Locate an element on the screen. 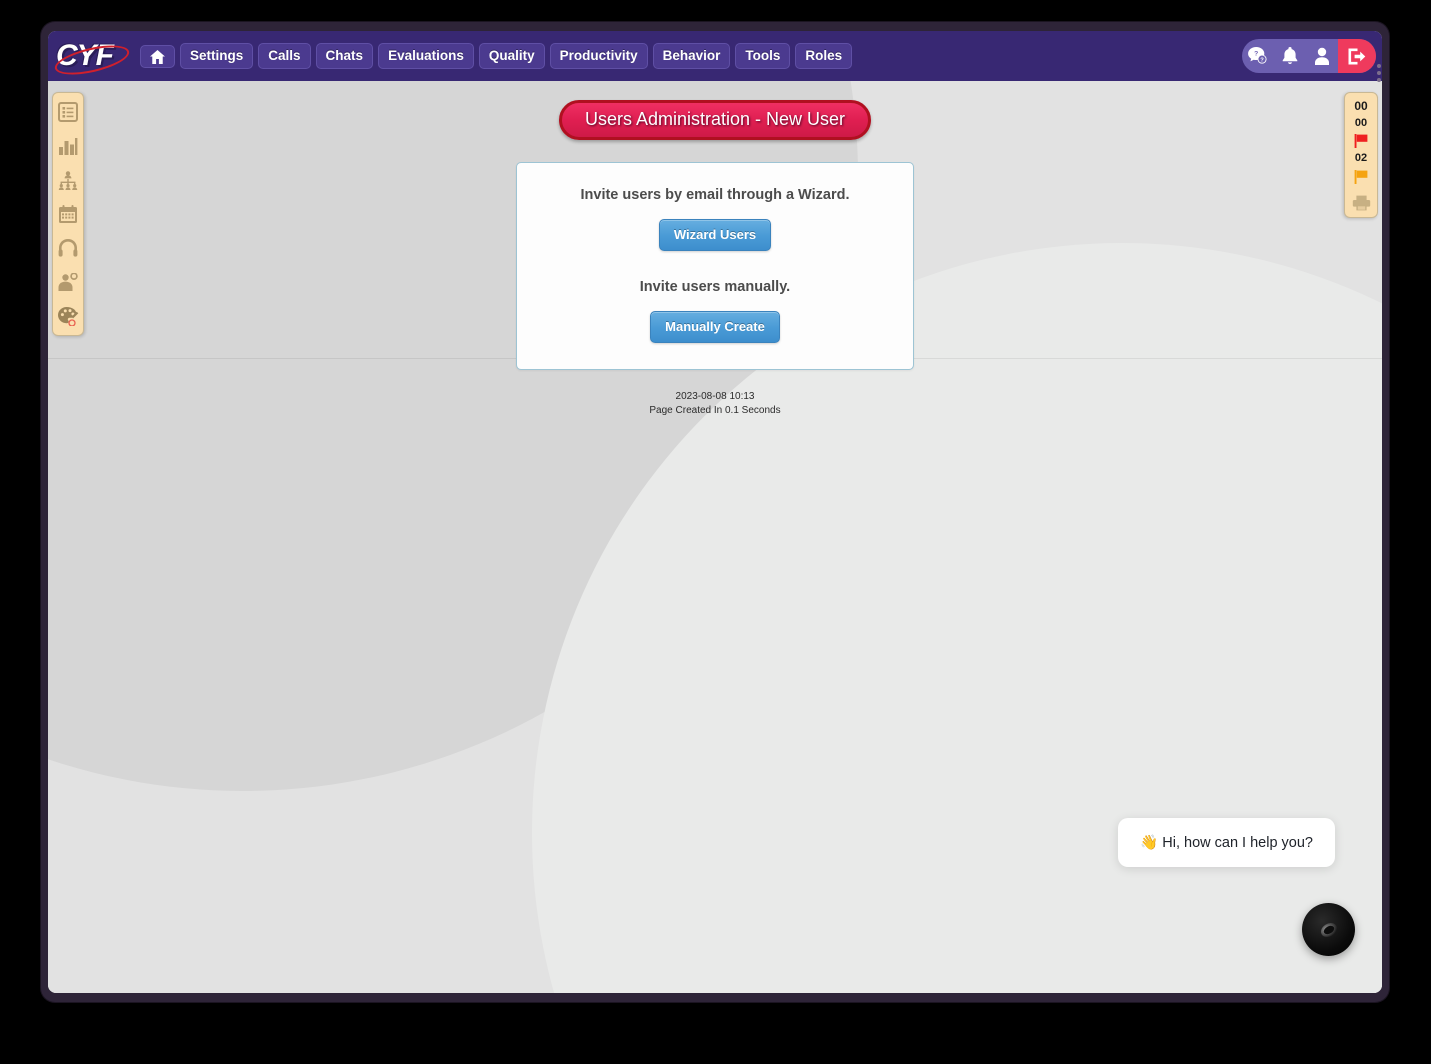 This screenshot has height=1064, width=1431. notifications-bell-icon is located at coordinates (1290, 56).